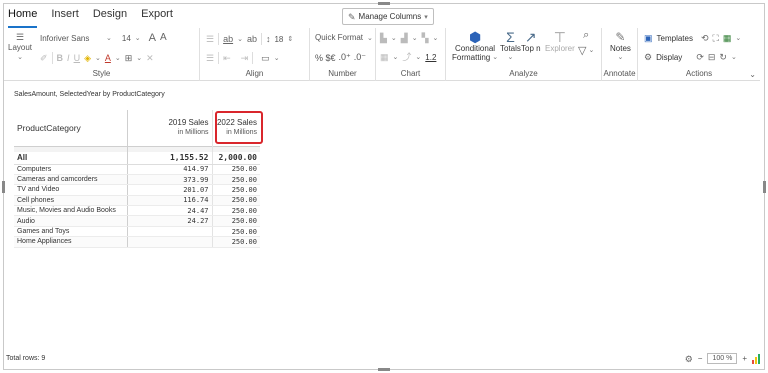 The height and width of the screenshot is (373, 768). What do you see at coordinates (129, 58) in the screenshot?
I see `borders-icon: ⊞` at bounding box center [129, 58].